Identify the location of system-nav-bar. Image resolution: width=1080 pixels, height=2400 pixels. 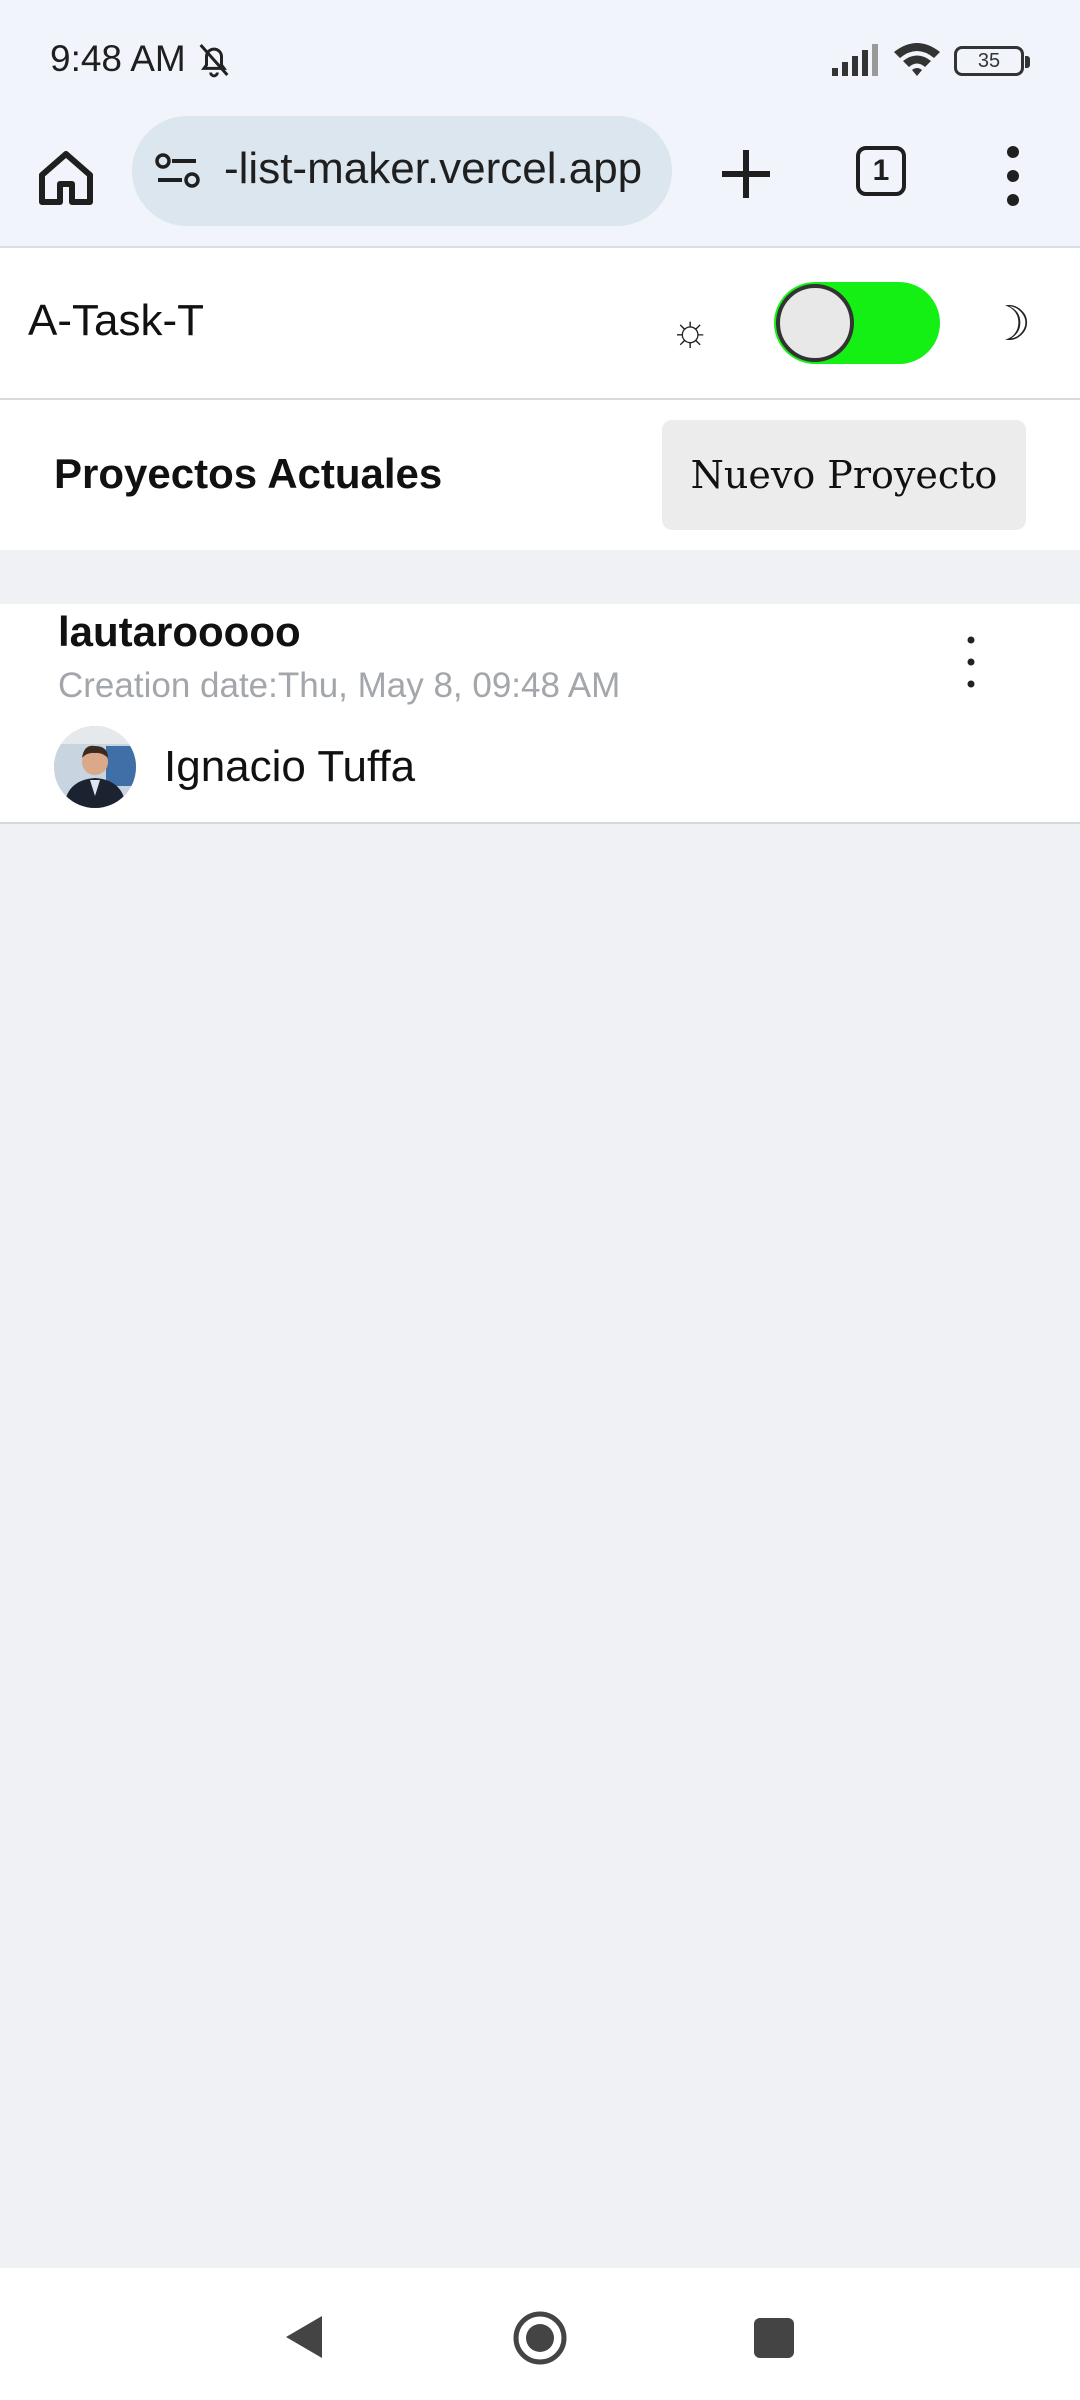
(540, 2334).